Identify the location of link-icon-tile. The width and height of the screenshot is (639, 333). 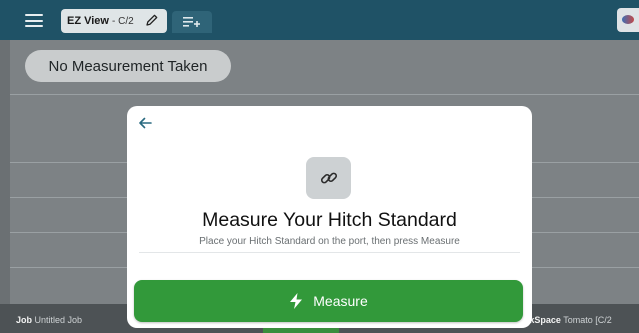
(328, 178).